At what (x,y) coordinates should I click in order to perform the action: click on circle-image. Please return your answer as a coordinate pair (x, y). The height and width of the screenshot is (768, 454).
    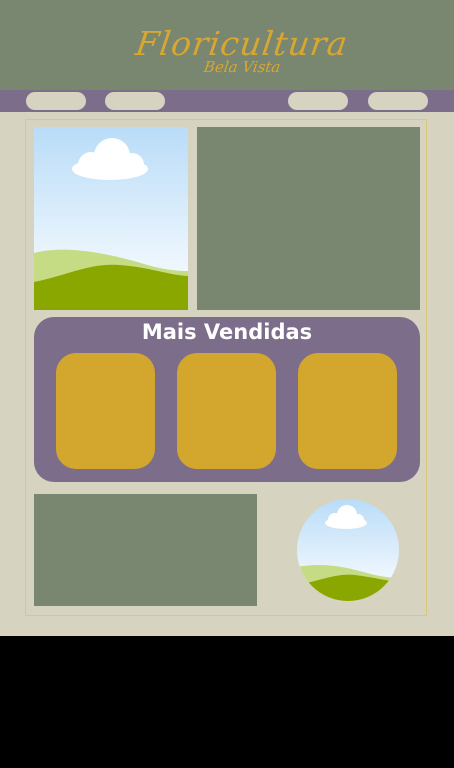
    Looking at the image, I should click on (348, 550).